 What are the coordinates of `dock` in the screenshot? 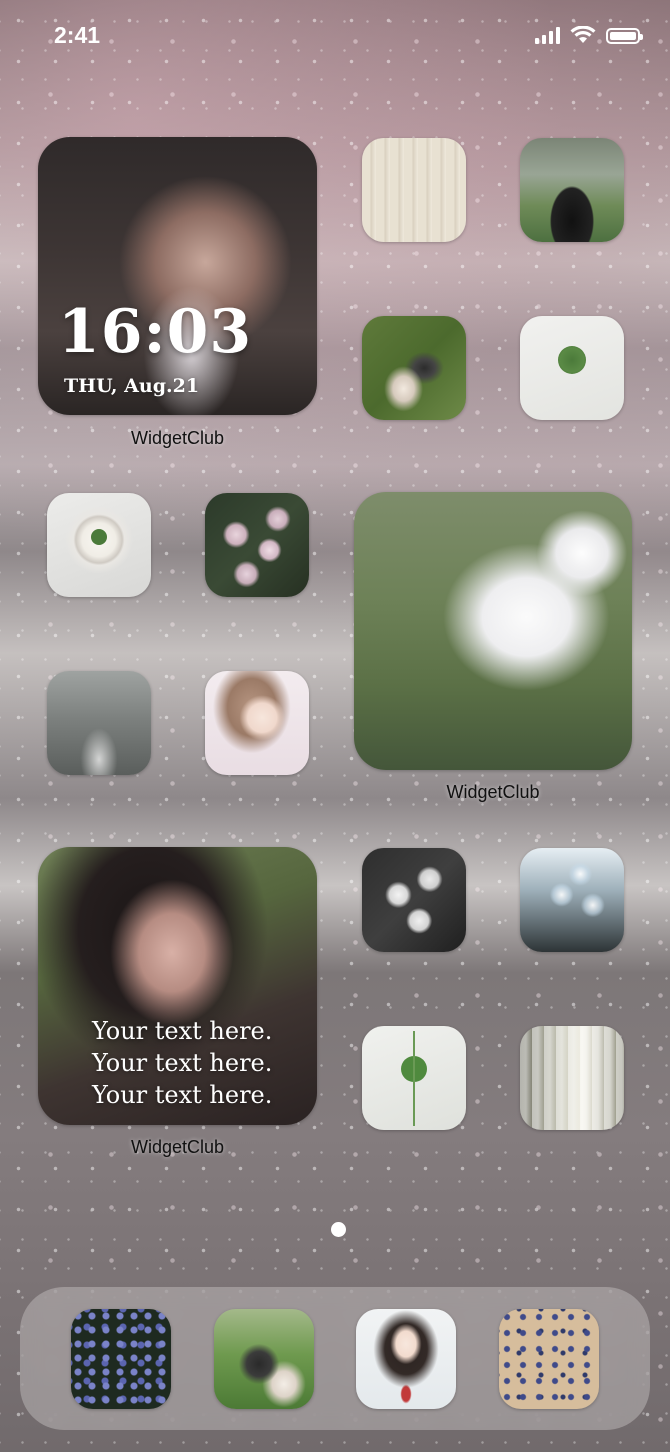 It's located at (335, 1358).